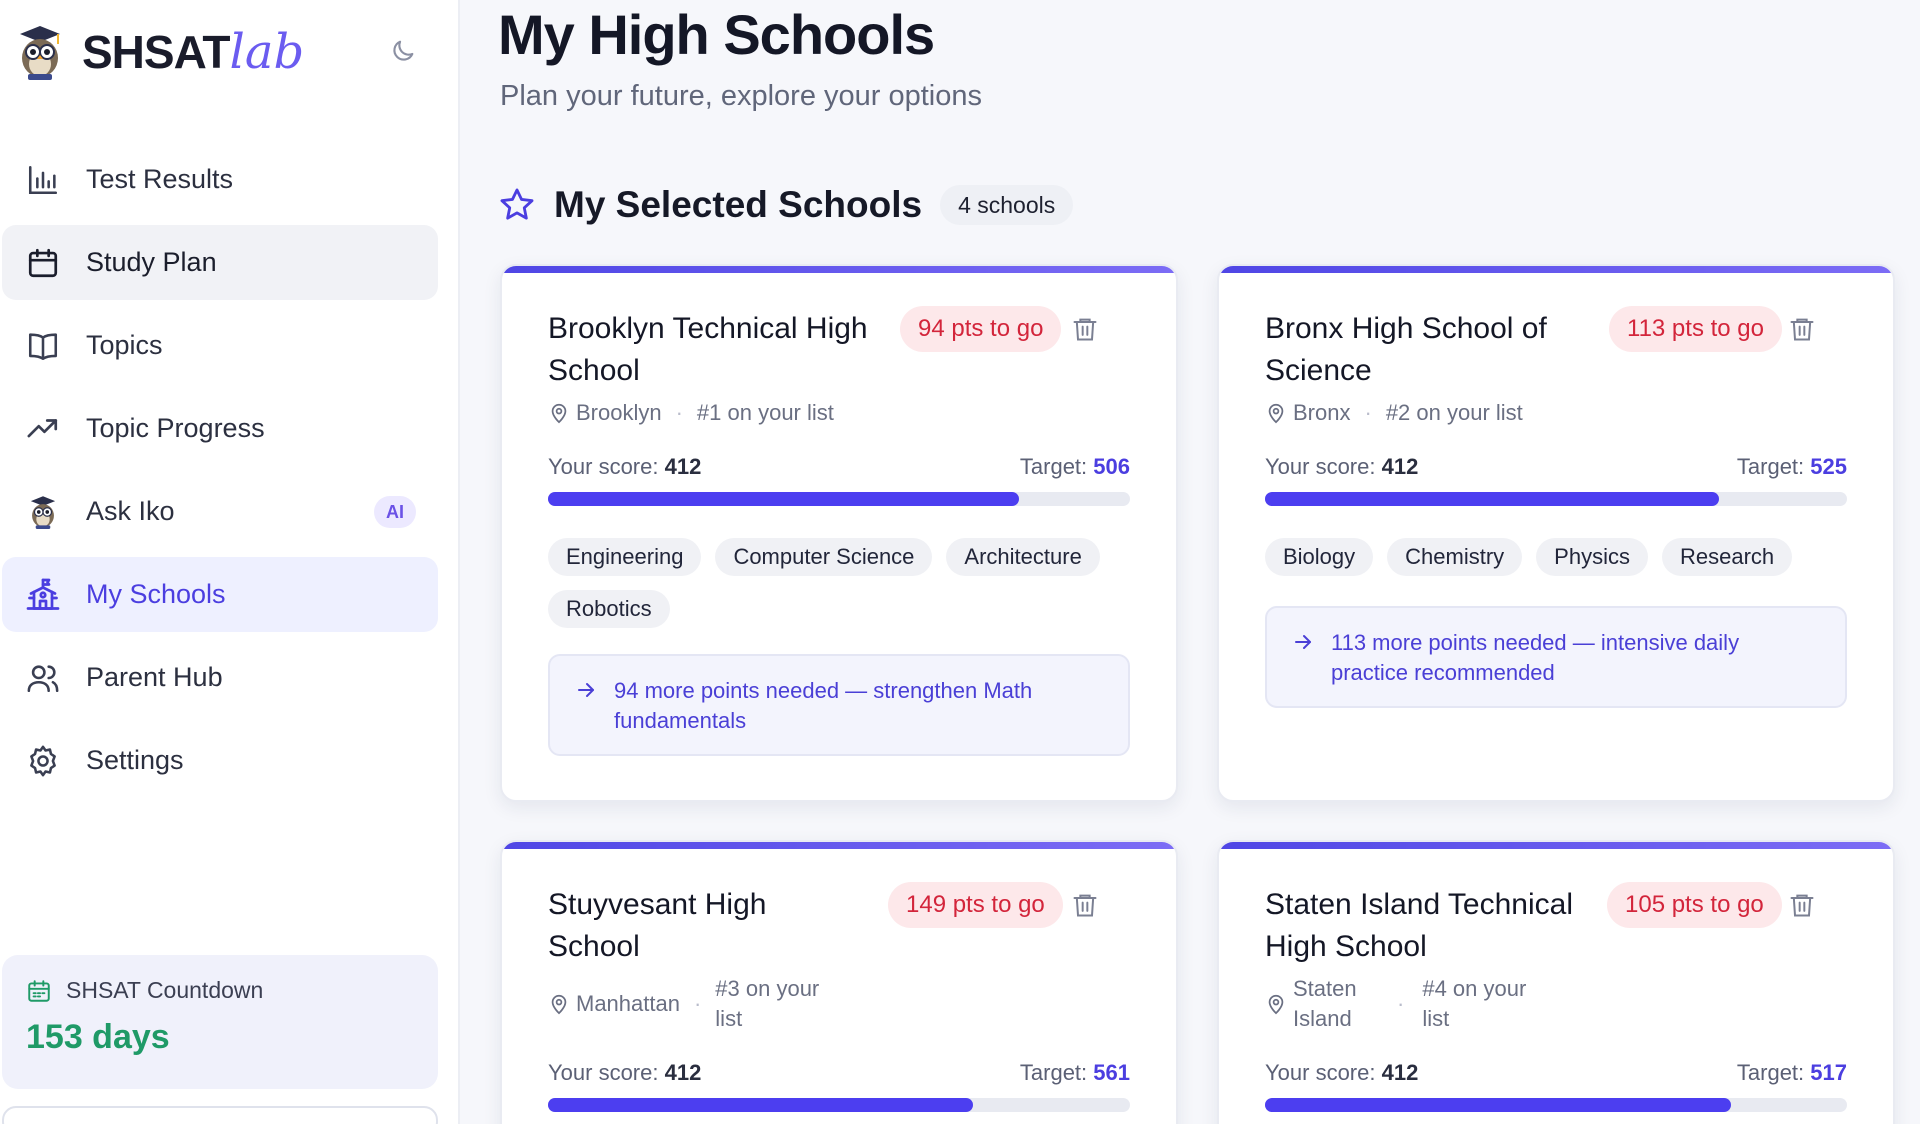 The height and width of the screenshot is (1124, 1920). I want to click on sidebar-bottom-card, so click(220, 1115).